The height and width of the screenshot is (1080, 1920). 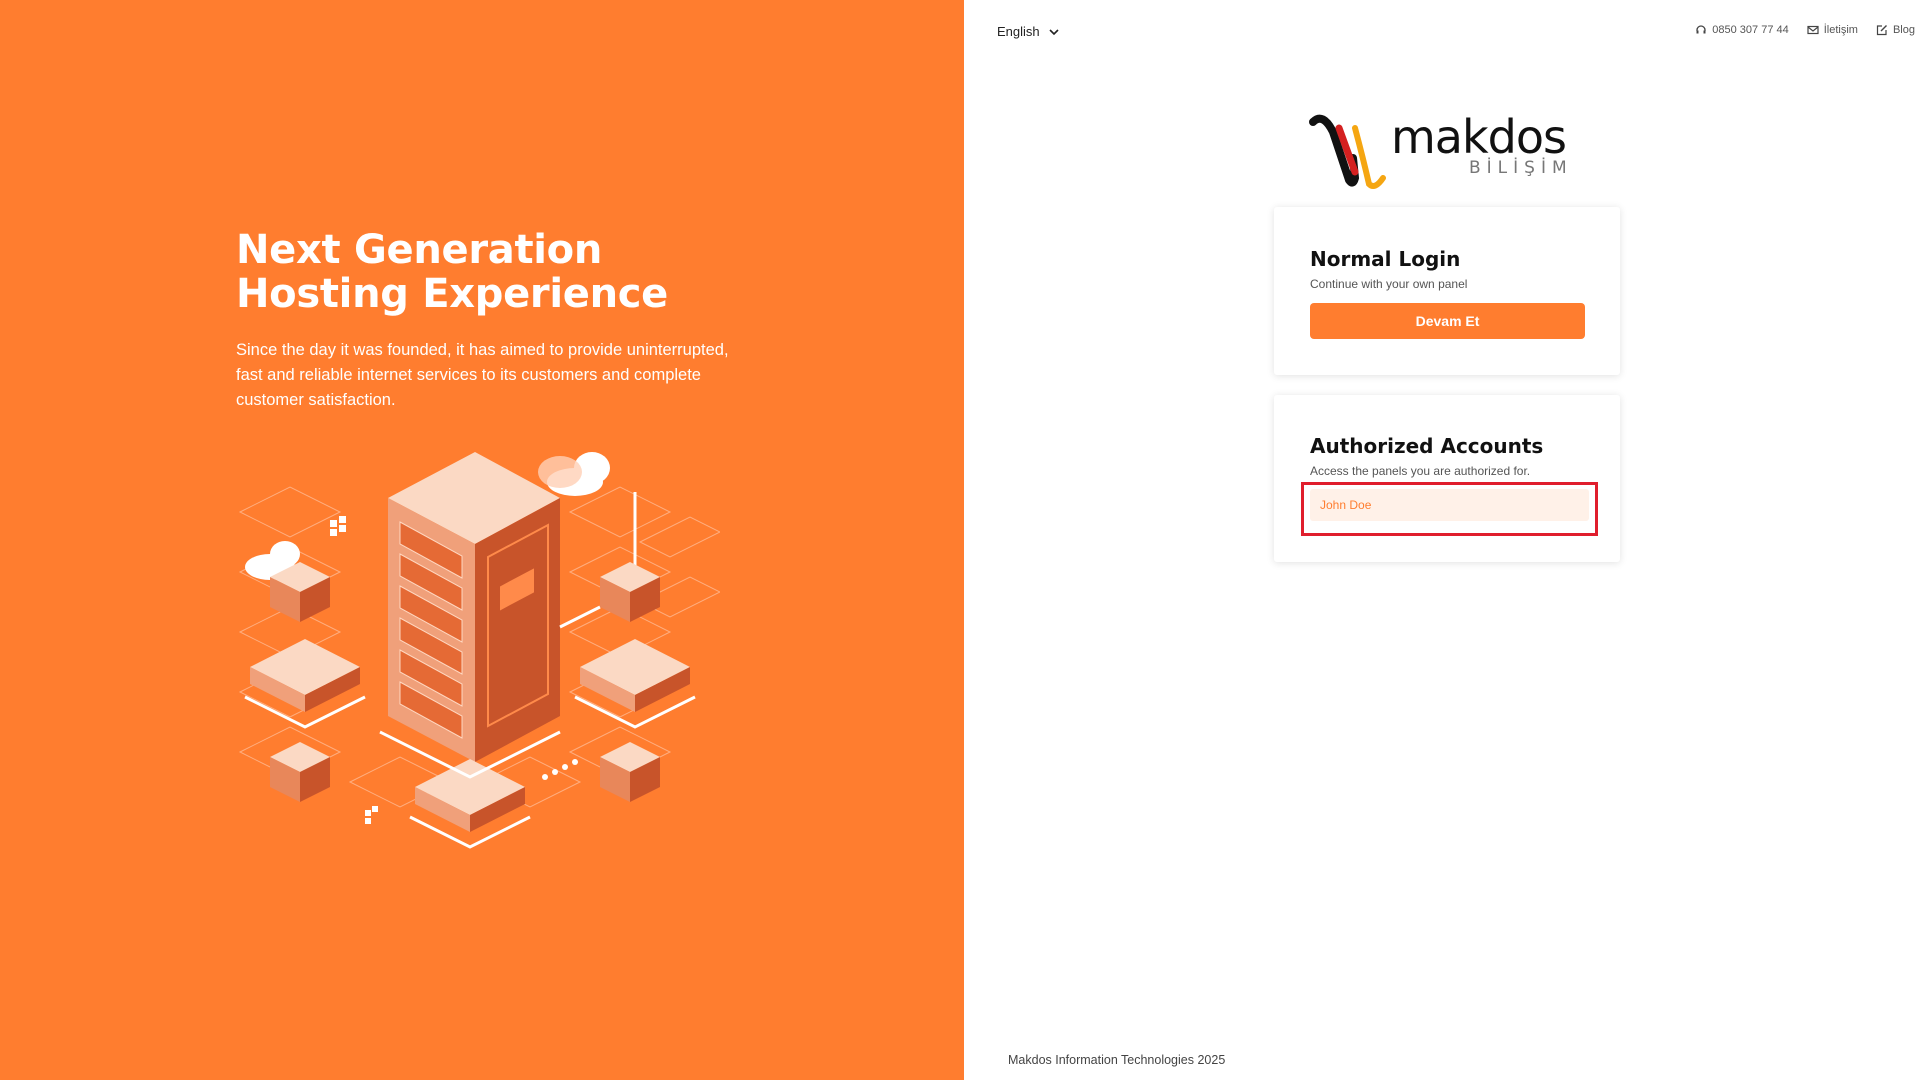 I want to click on logo-name: makdos, so click(x=1479, y=137).